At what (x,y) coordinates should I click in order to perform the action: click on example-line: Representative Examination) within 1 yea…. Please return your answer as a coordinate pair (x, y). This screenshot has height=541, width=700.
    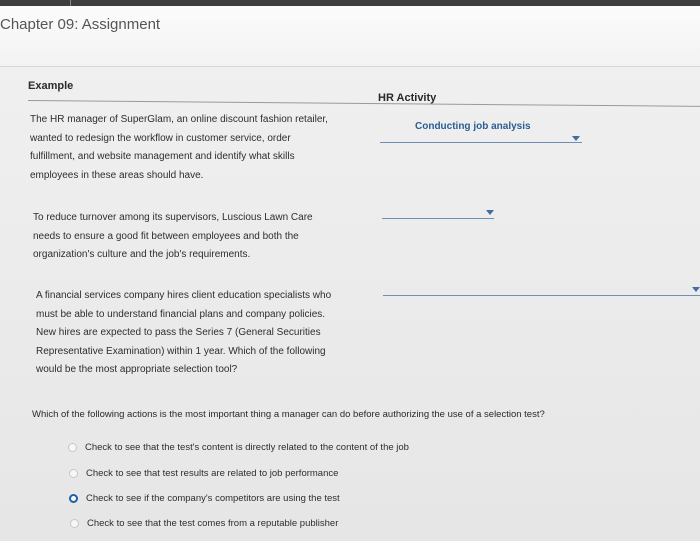
    Looking at the image, I should click on (181, 351).